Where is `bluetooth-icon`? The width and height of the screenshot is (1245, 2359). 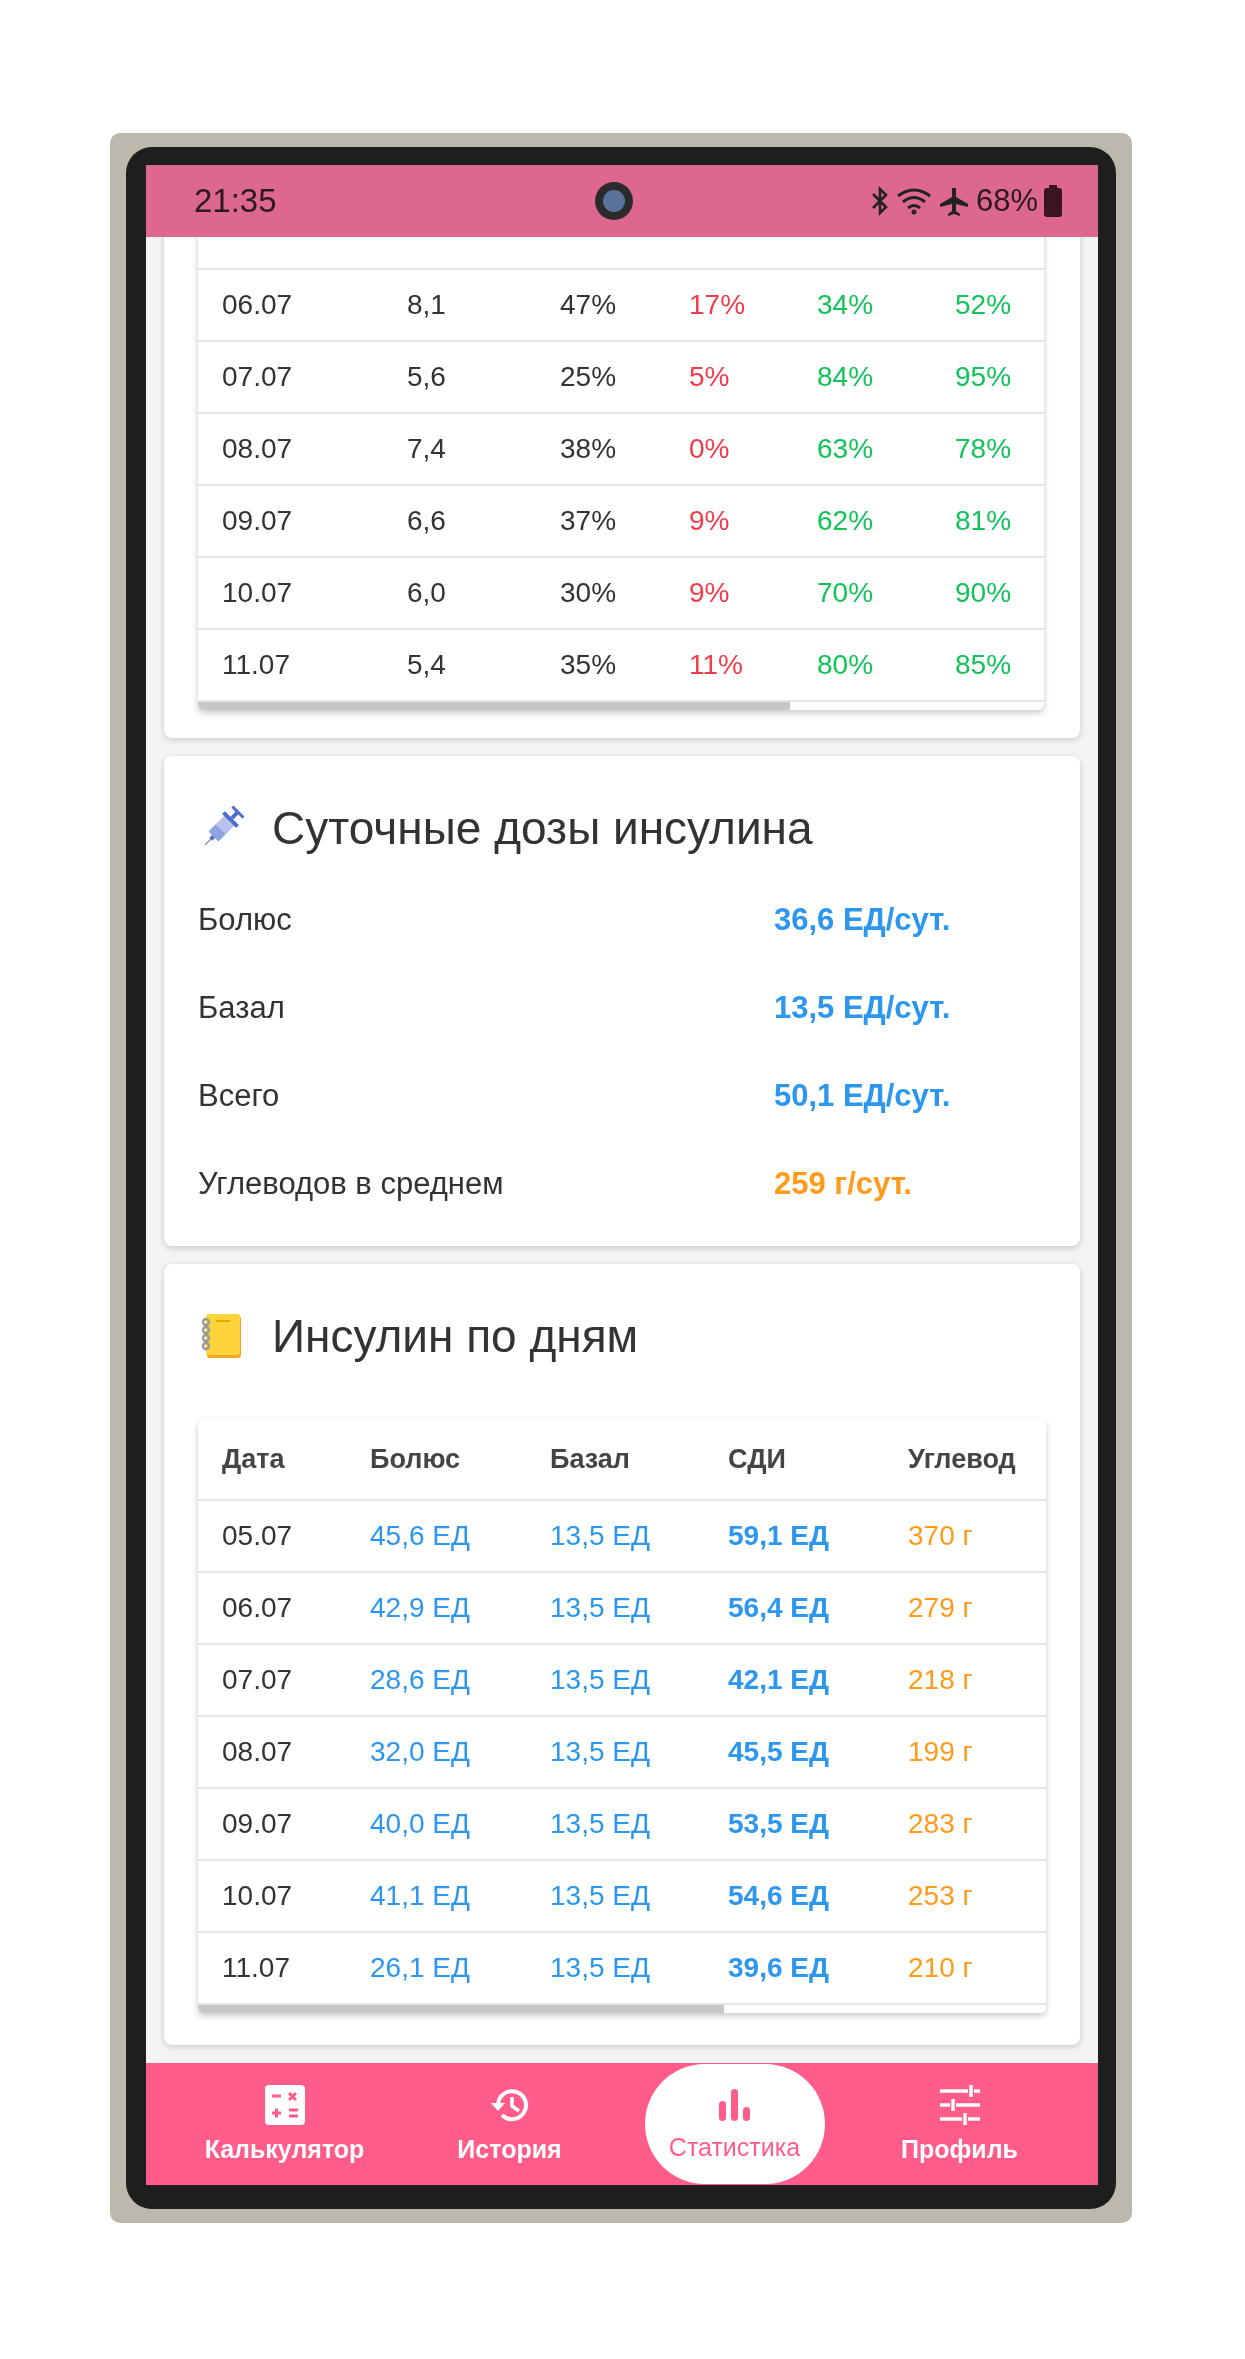
bluetooth-icon is located at coordinates (879, 201).